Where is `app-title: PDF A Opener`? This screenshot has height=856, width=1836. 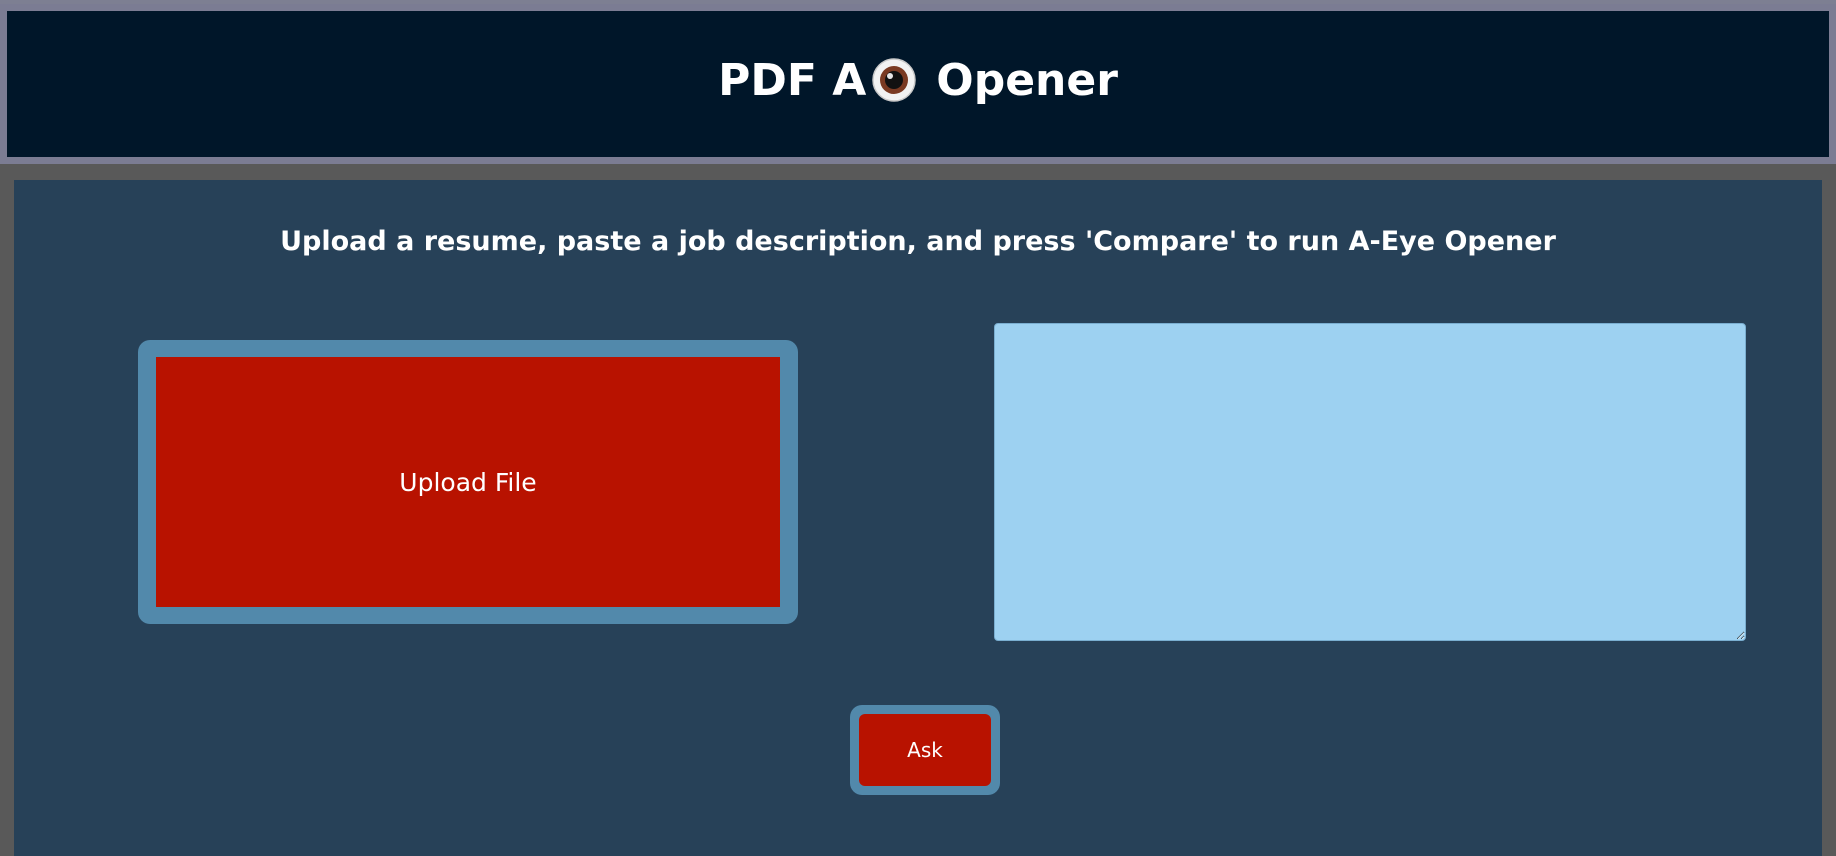
app-title: PDF A Opener is located at coordinates (918, 80).